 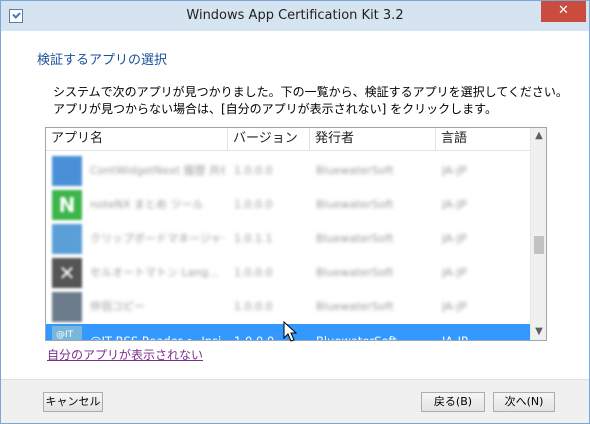 What do you see at coordinates (538, 136) in the screenshot?
I see `scroll-up-icon: ▲` at bounding box center [538, 136].